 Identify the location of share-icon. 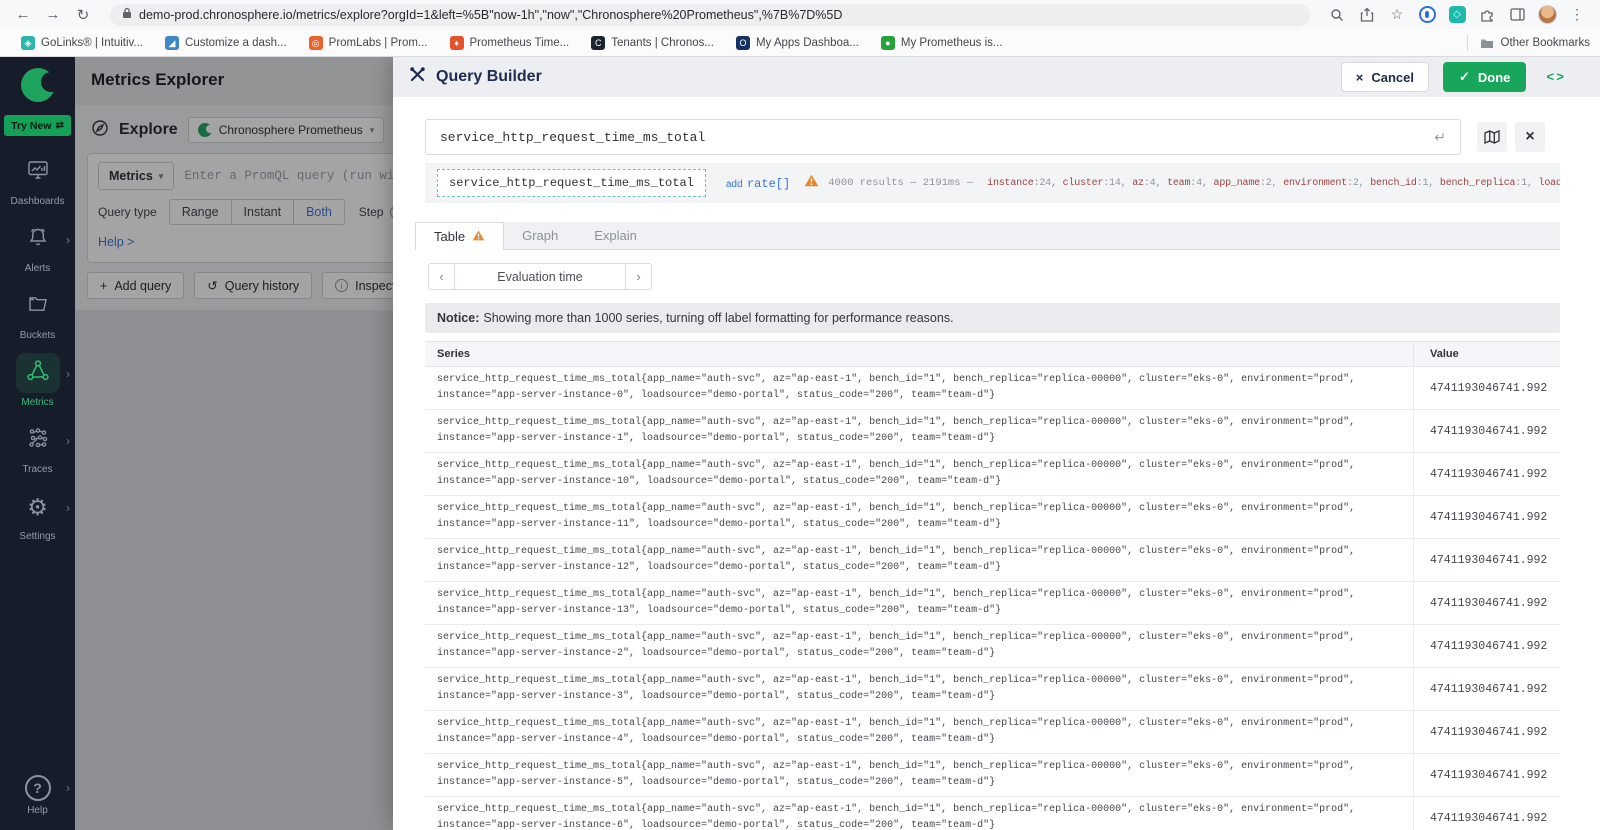
(1367, 15).